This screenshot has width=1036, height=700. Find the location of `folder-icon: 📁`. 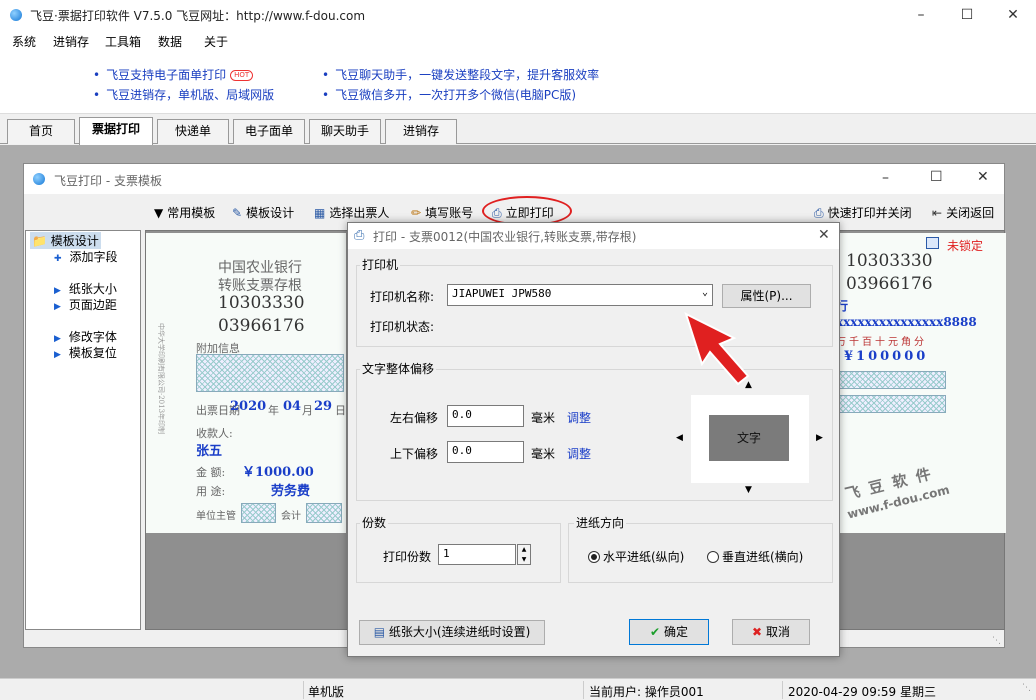

folder-icon: 📁 is located at coordinates (39, 241).